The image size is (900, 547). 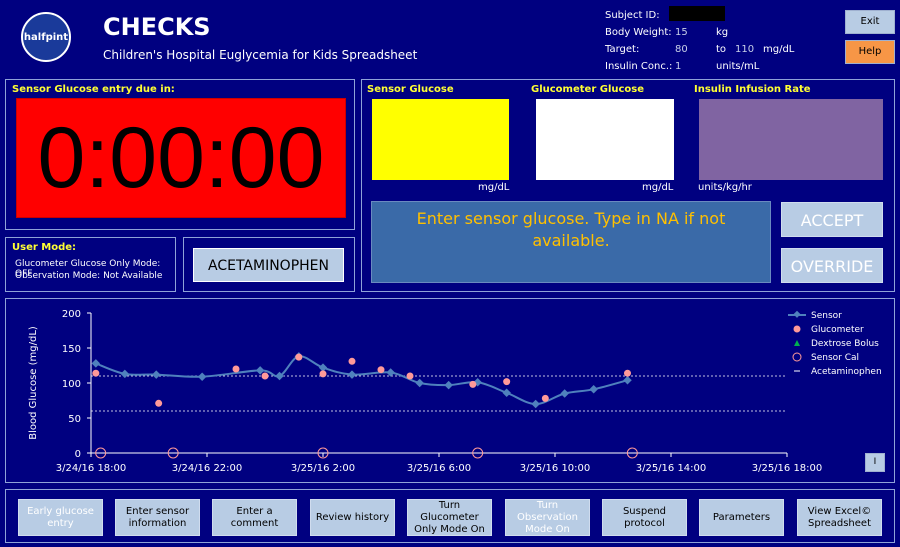 I want to click on legend-sensor-marker, so click(x=797, y=314).